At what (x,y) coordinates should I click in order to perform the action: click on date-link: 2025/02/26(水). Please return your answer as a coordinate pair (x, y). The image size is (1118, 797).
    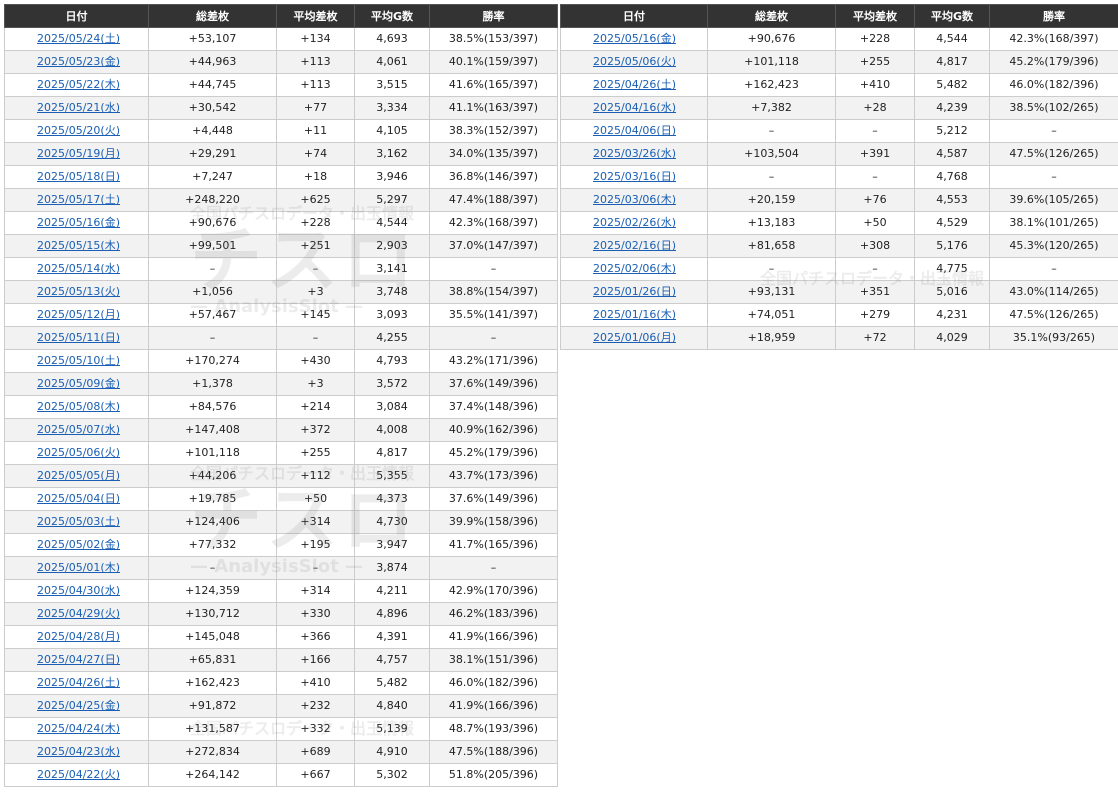
    Looking at the image, I should click on (634, 222).